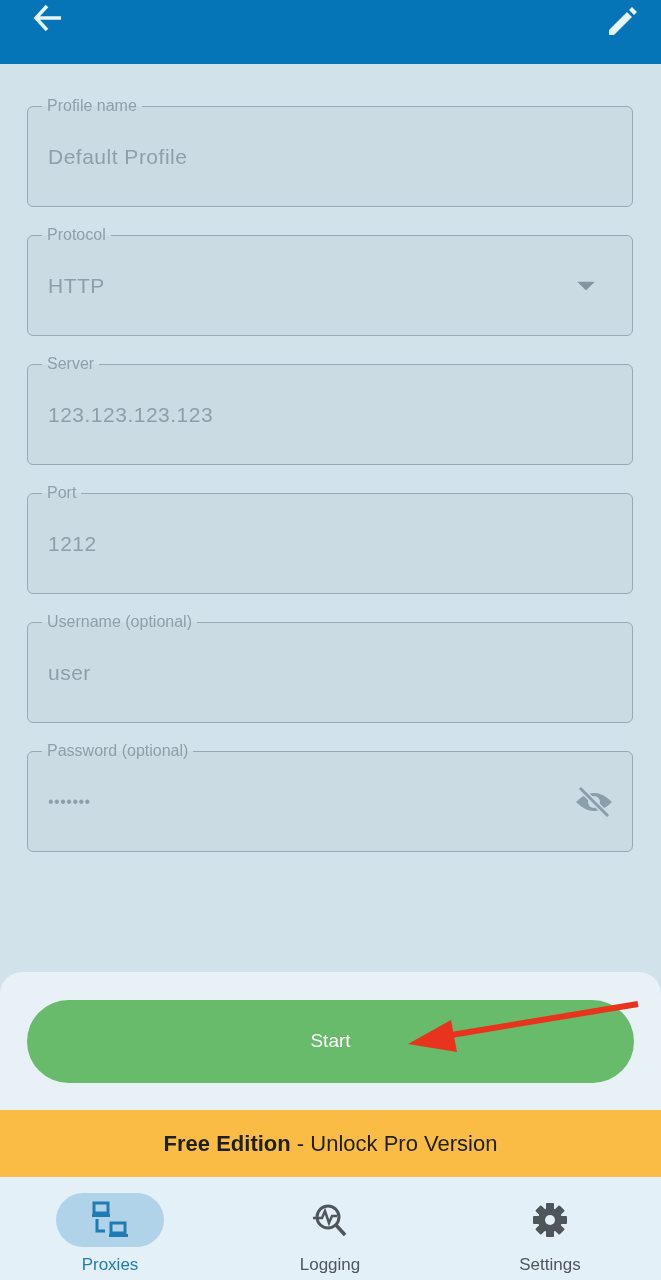 This screenshot has width=661, height=1280. Describe the element at coordinates (119, 622) in the screenshot. I see `field-label: Username (optional)` at that location.